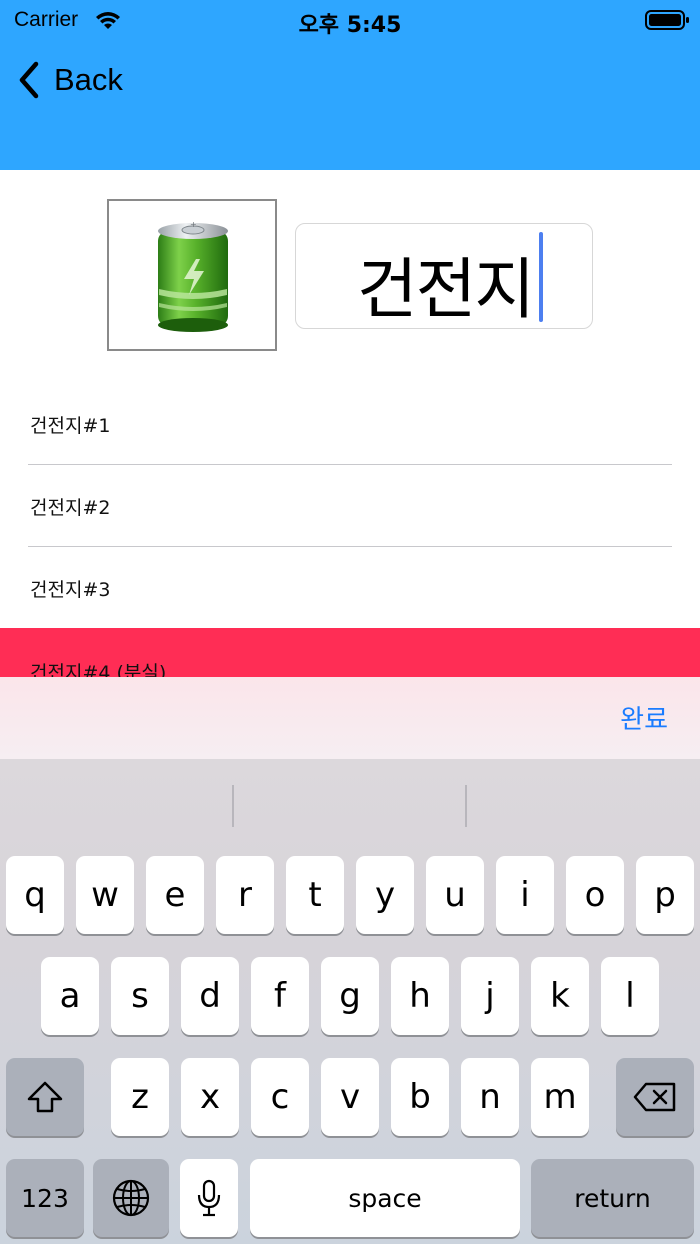  Describe the element at coordinates (98, 670) in the screenshot. I see `list-item-label: 건전지#4 (분실)` at that location.